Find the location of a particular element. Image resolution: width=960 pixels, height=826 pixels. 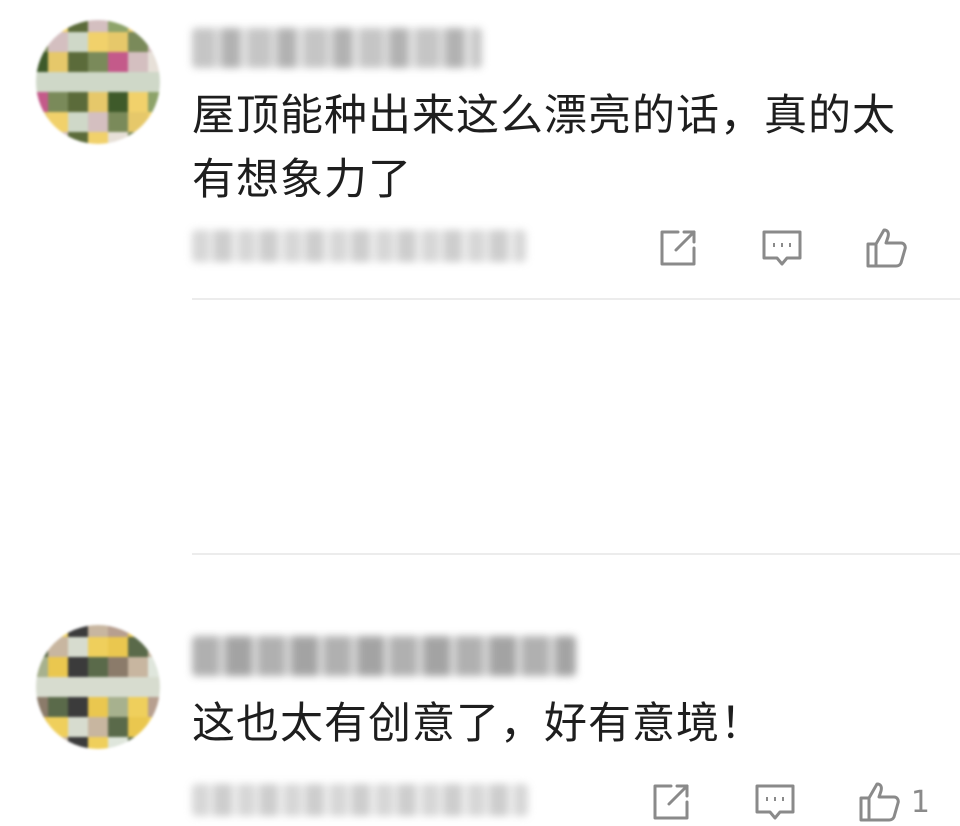

like-button: 1 is located at coordinates (893, 802).